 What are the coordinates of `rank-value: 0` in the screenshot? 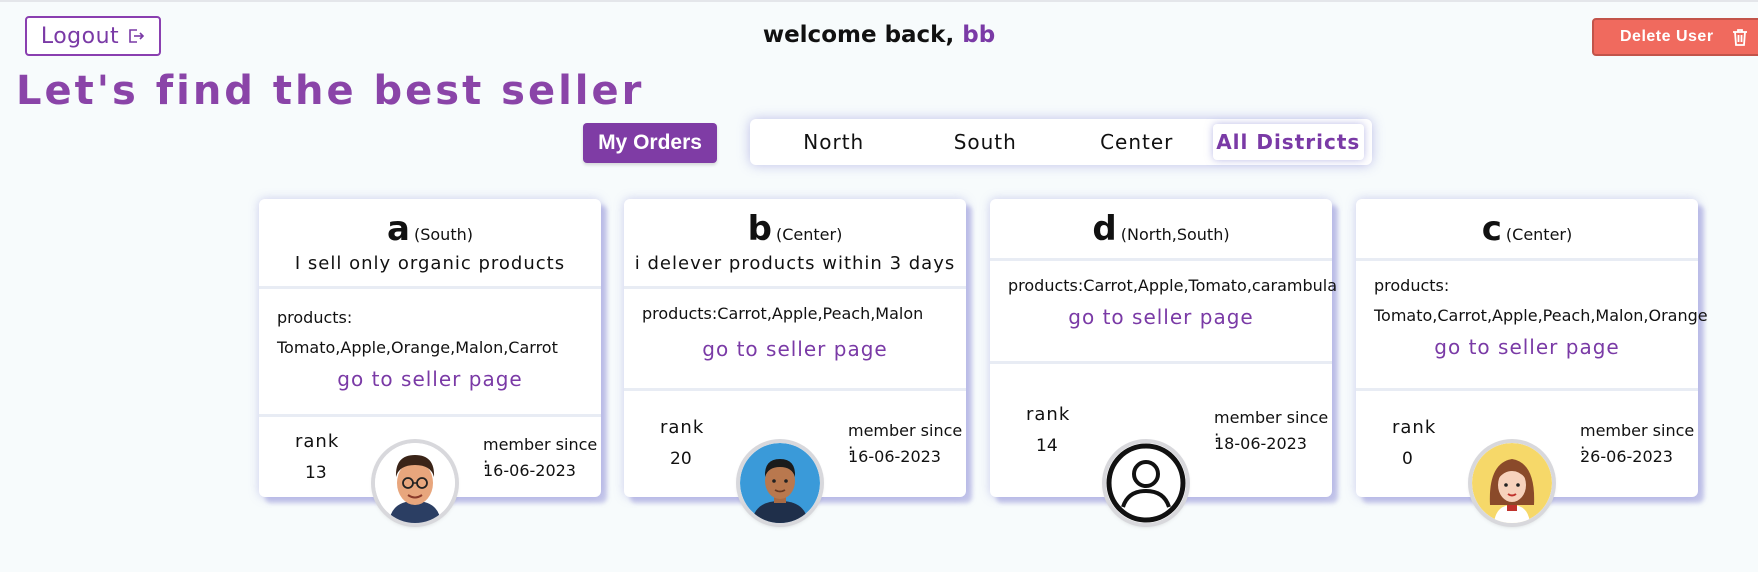 It's located at (1407, 459).